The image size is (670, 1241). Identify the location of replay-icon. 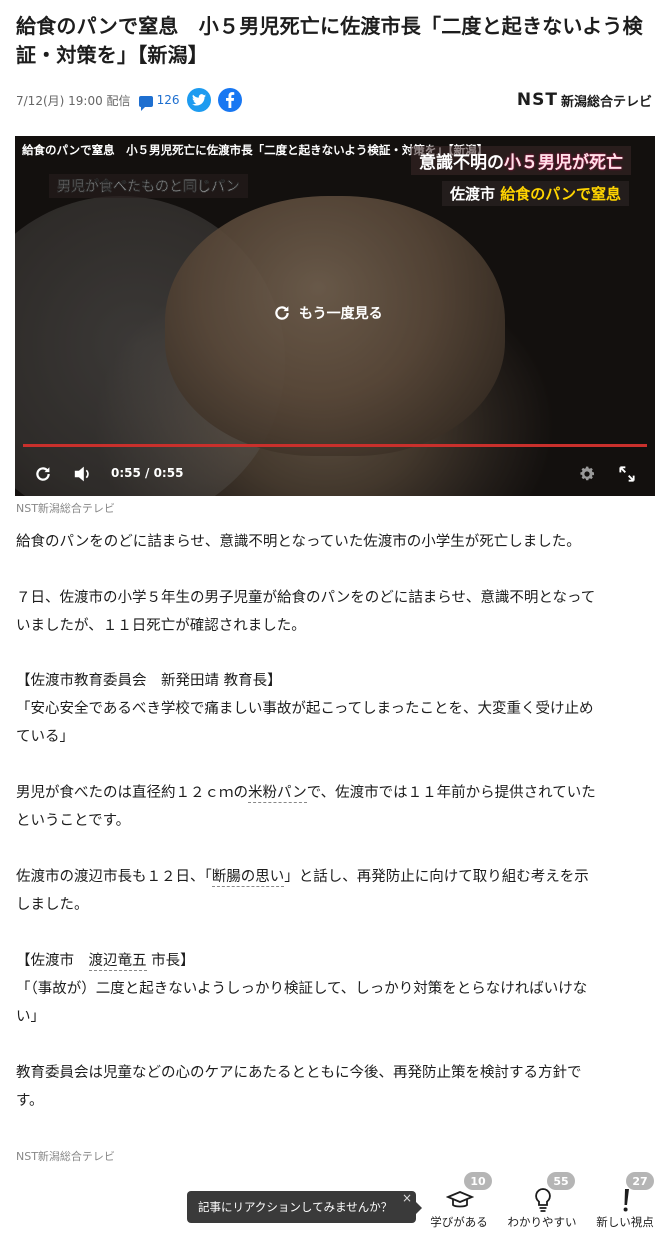
(282, 313).